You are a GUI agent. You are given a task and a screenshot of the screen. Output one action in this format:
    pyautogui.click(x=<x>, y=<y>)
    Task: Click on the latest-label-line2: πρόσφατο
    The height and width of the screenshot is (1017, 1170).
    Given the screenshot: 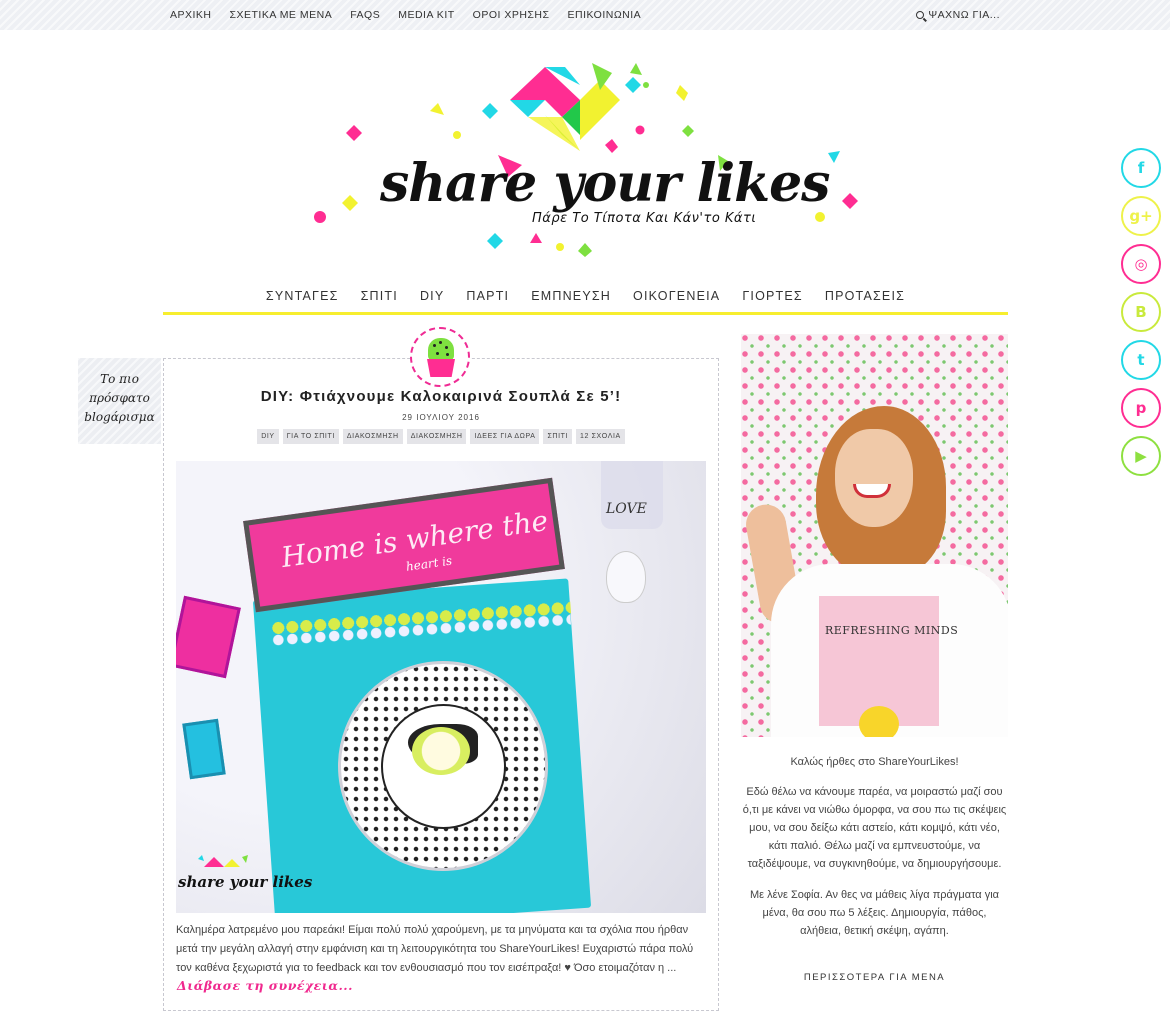 What is the action you would take?
    pyautogui.click(x=119, y=398)
    